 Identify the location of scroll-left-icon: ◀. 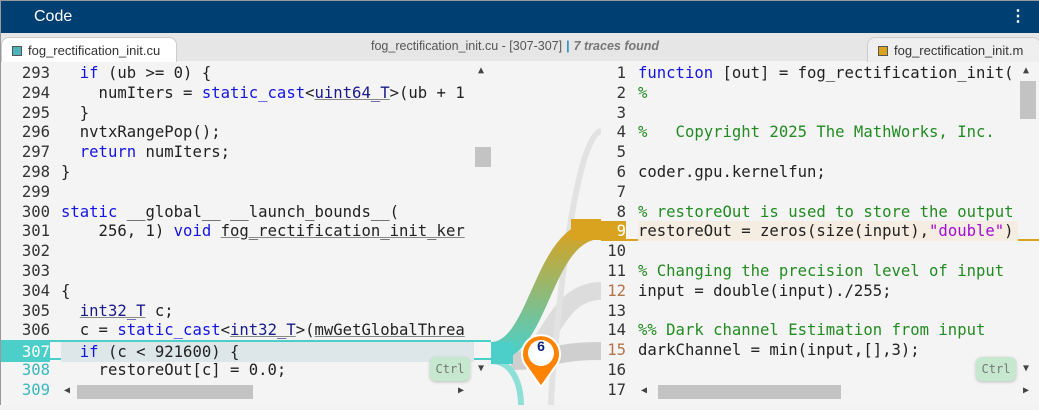
(644, 390).